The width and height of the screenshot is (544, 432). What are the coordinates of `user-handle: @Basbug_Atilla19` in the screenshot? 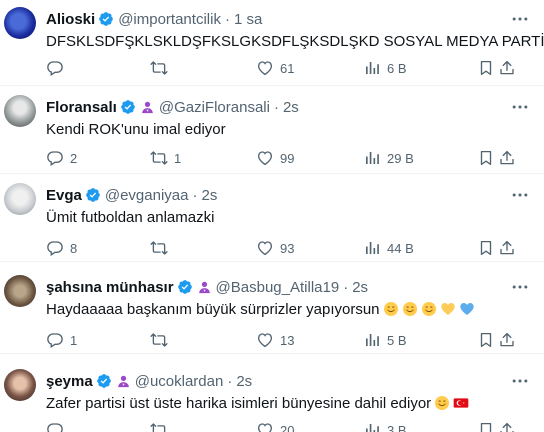 It's located at (278, 287).